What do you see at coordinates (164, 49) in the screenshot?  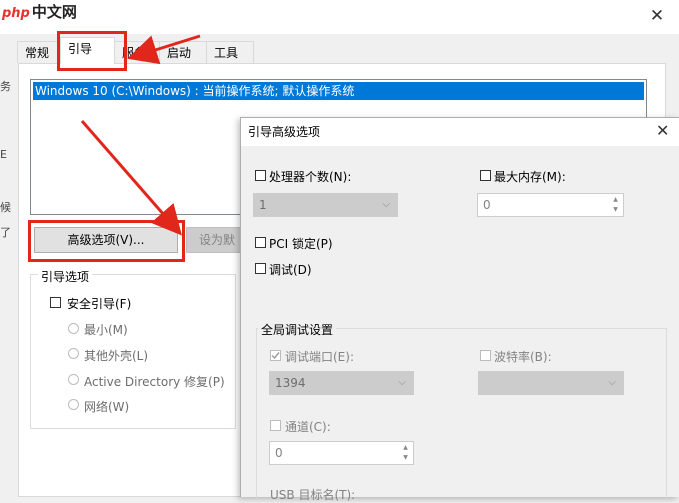 I see `annotation-arrow-tab` at bounding box center [164, 49].